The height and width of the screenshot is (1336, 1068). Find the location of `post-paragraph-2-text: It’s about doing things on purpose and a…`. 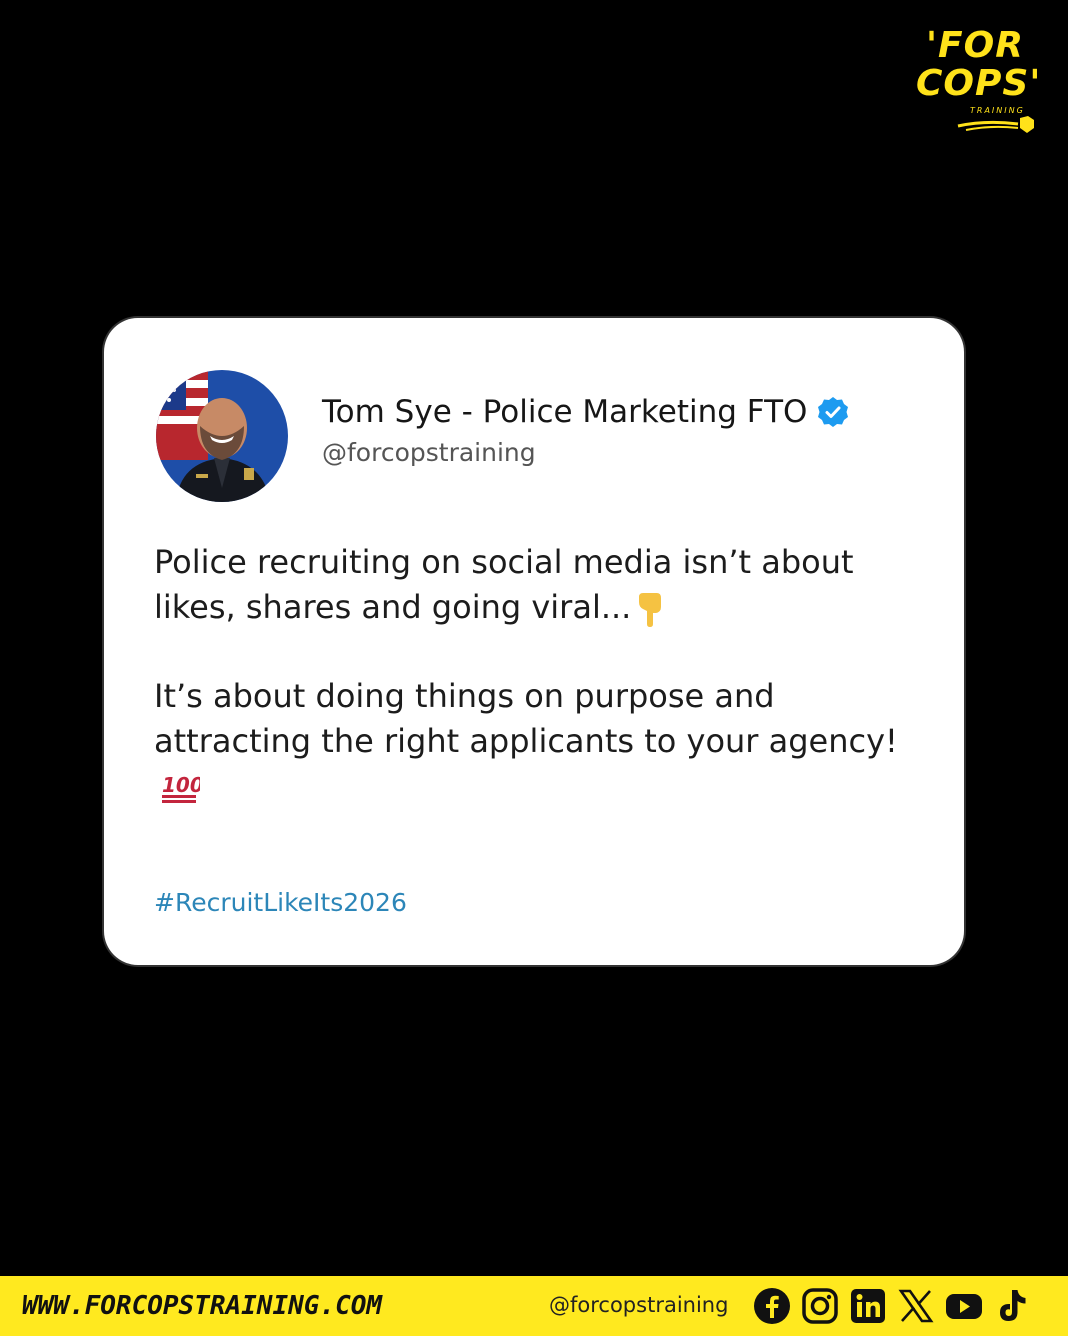

post-paragraph-2-text: It’s about doing things on purpose and a… is located at coordinates (526, 718).